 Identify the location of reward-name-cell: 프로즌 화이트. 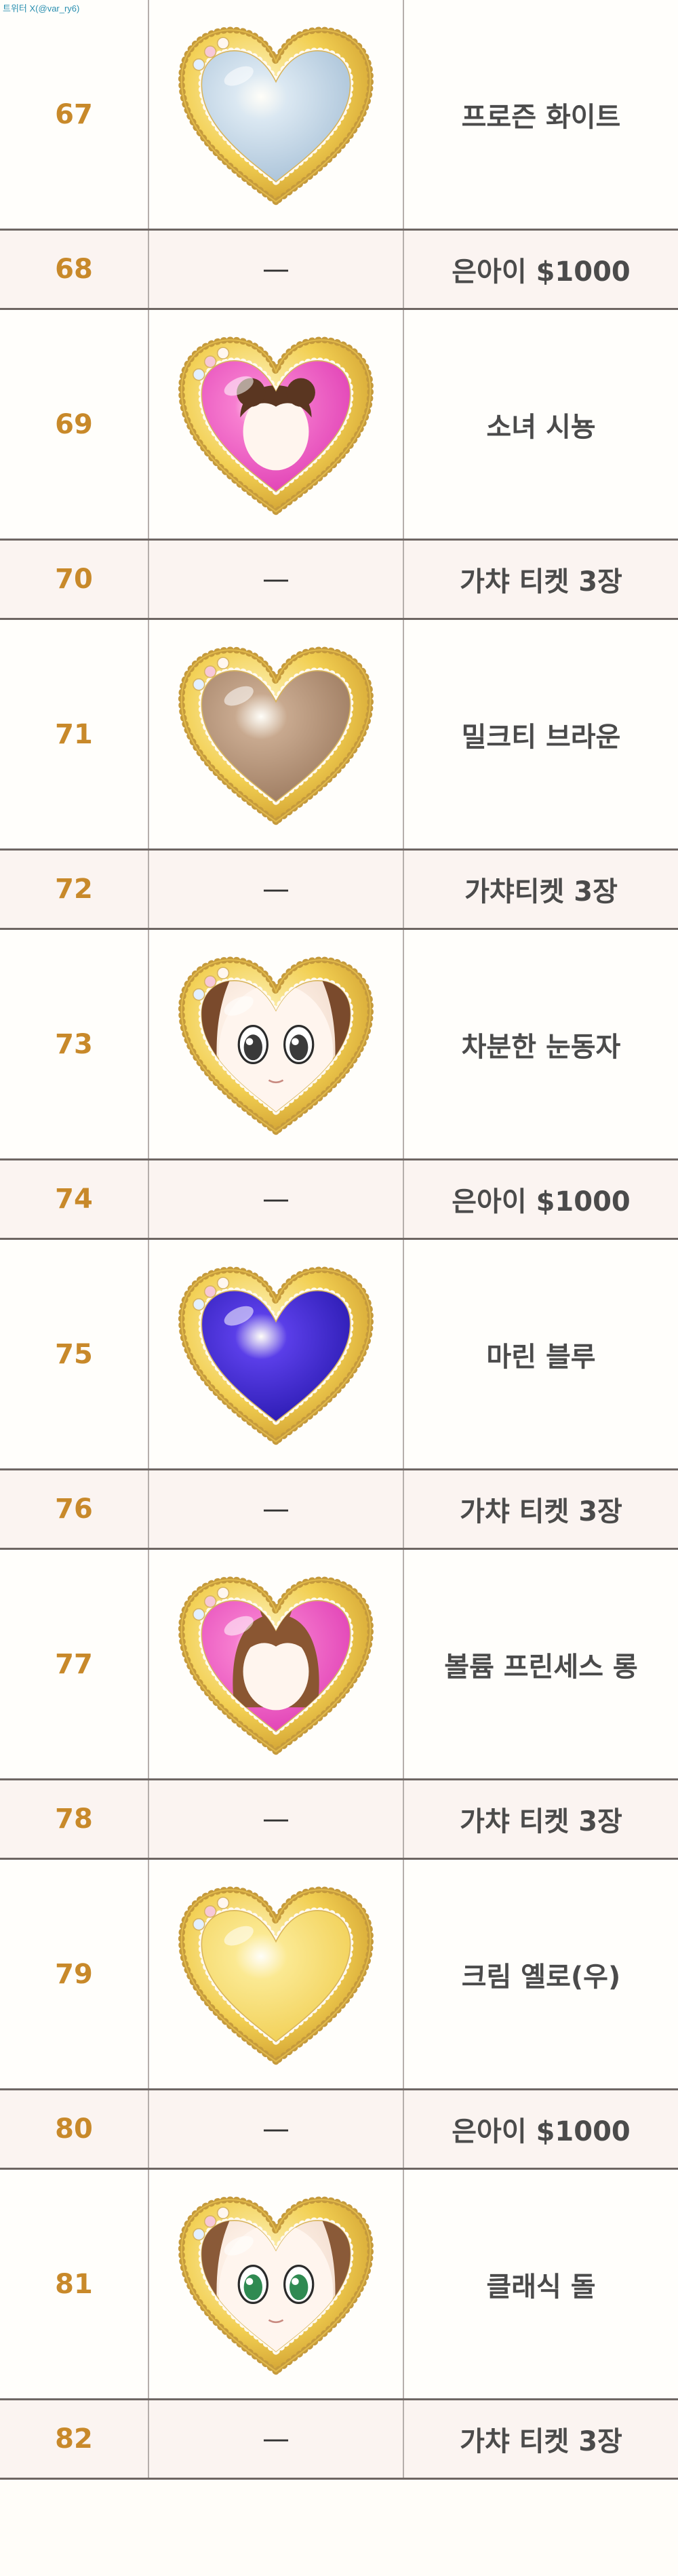
(541, 117).